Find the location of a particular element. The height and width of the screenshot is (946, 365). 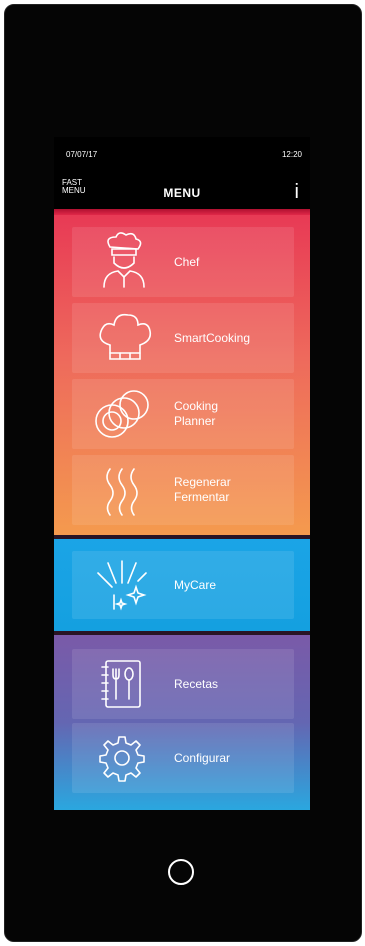

smartcooking-label: SmartCooking is located at coordinates (212, 338).